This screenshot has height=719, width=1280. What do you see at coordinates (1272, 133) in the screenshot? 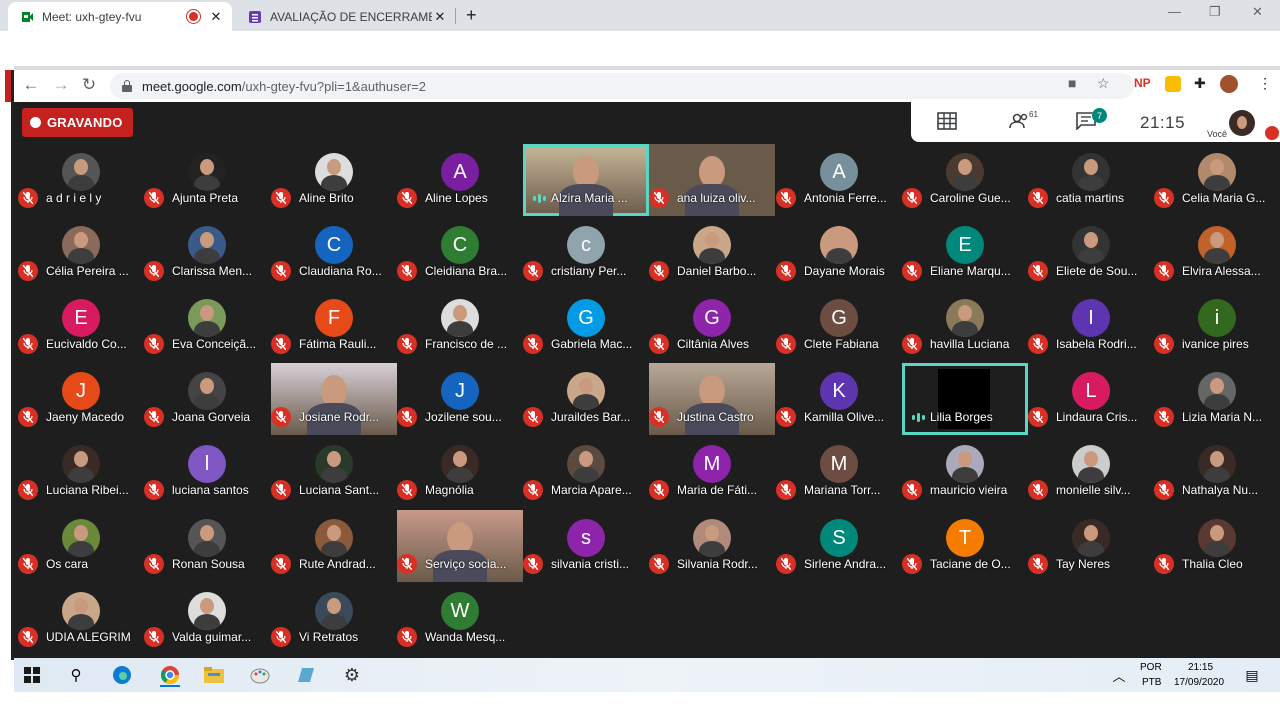
I see `self-mic-off-icon` at bounding box center [1272, 133].